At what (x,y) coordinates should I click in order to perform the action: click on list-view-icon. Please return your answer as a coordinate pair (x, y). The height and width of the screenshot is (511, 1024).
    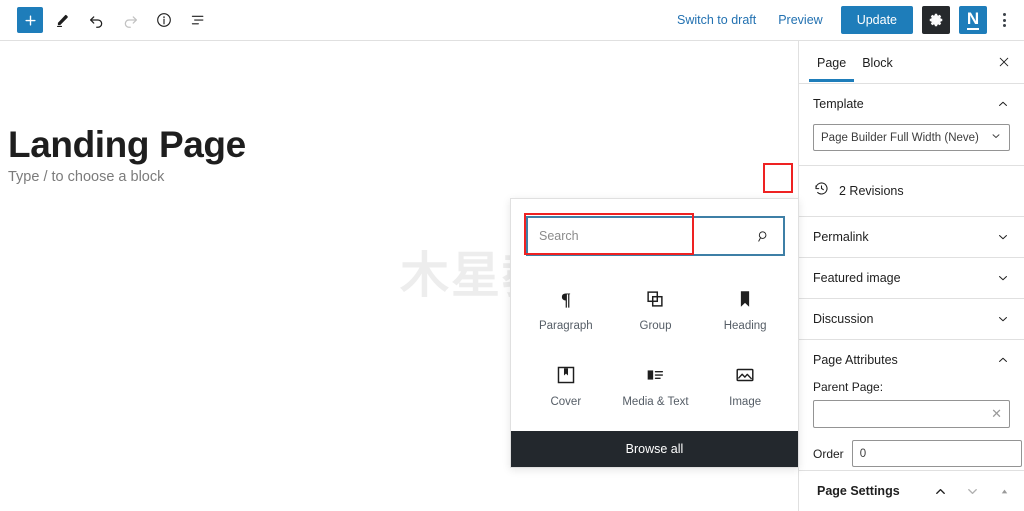
    Looking at the image, I should click on (197, 20).